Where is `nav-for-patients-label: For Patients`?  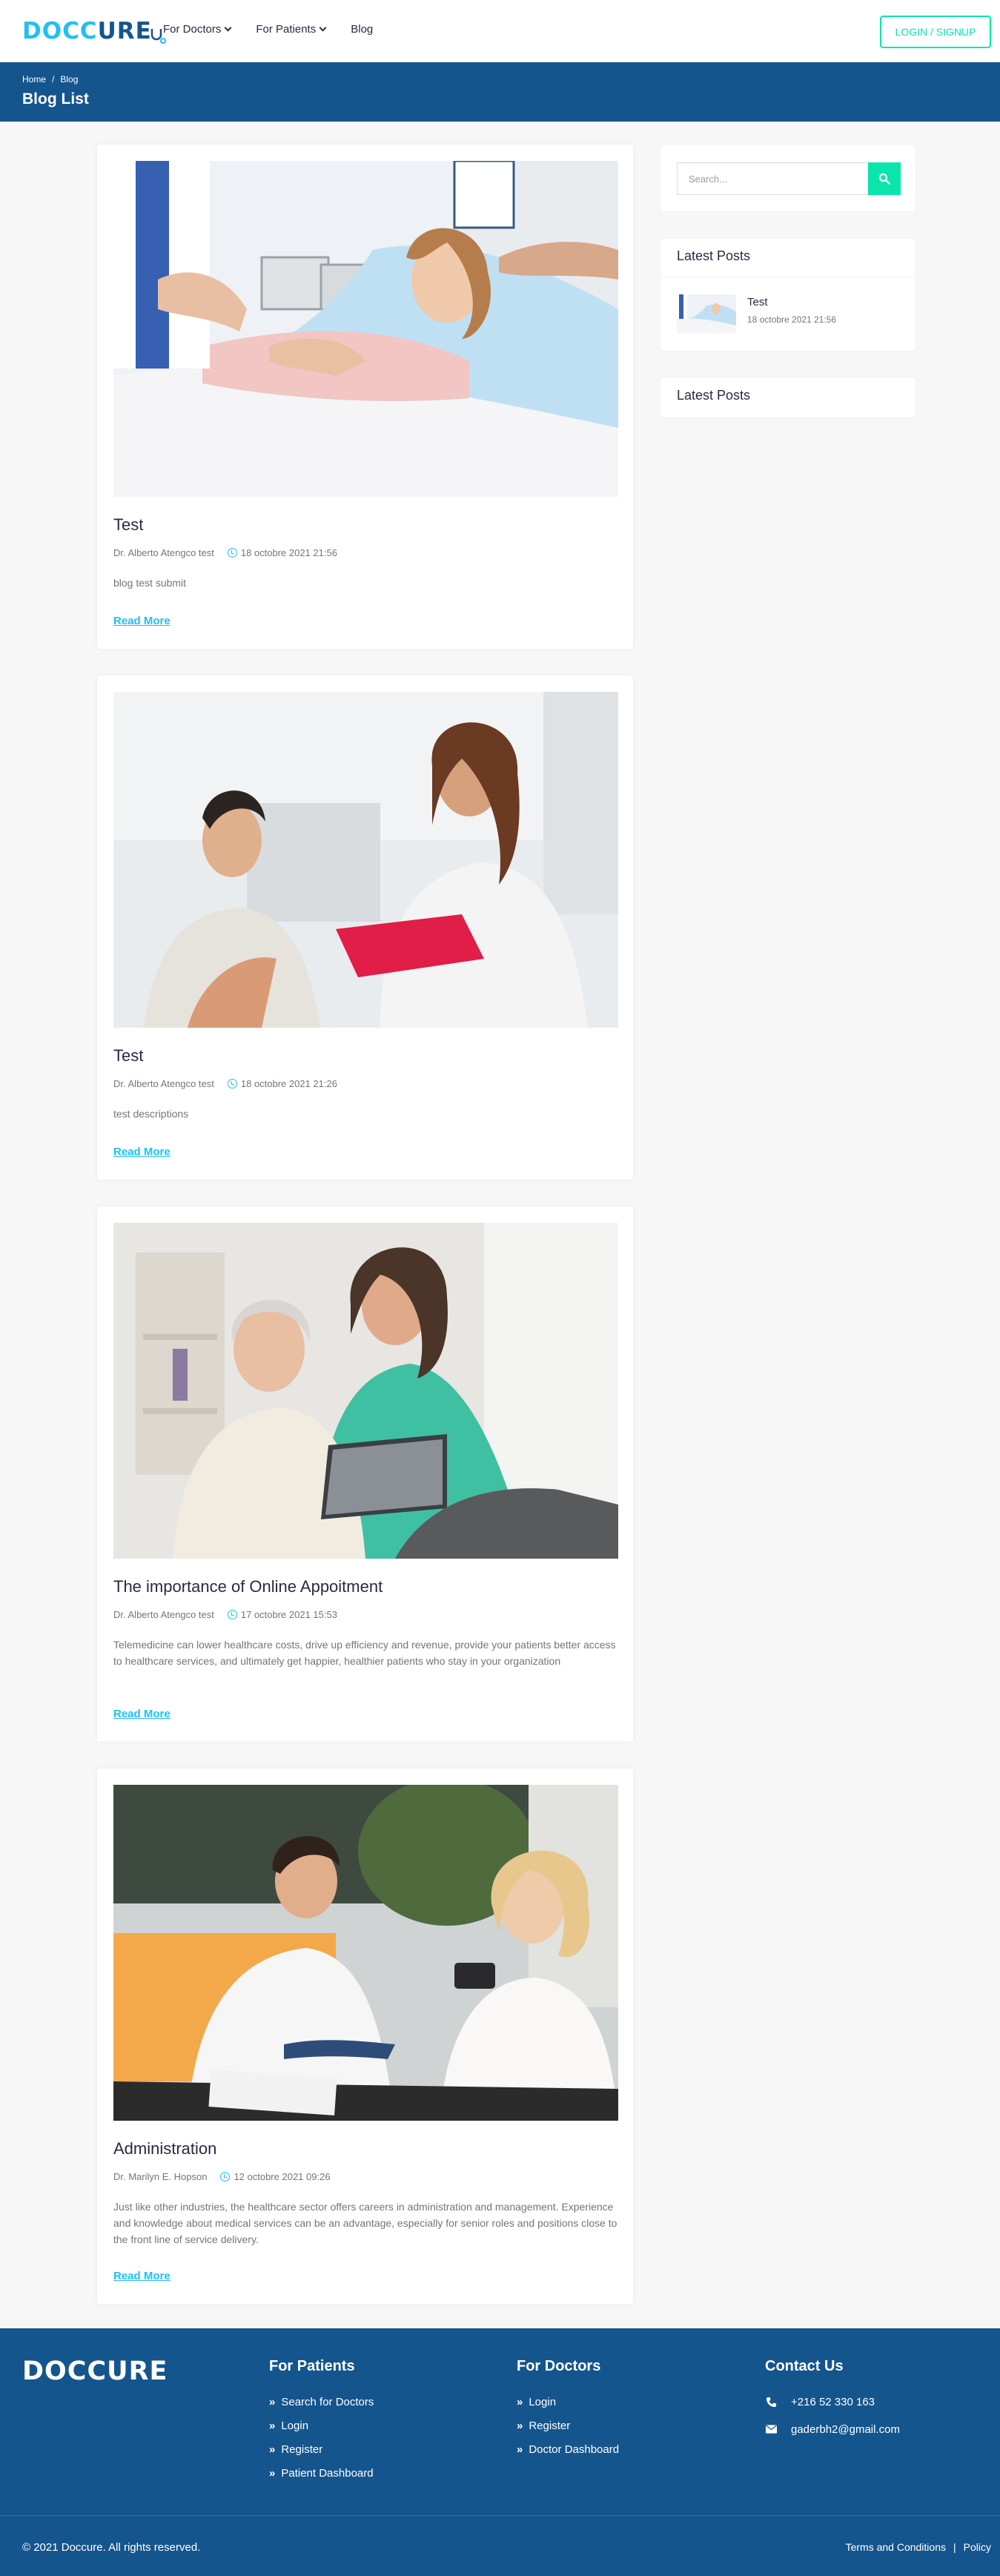 nav-for-patients-label: For Patients is located at coordinates (286, 29).